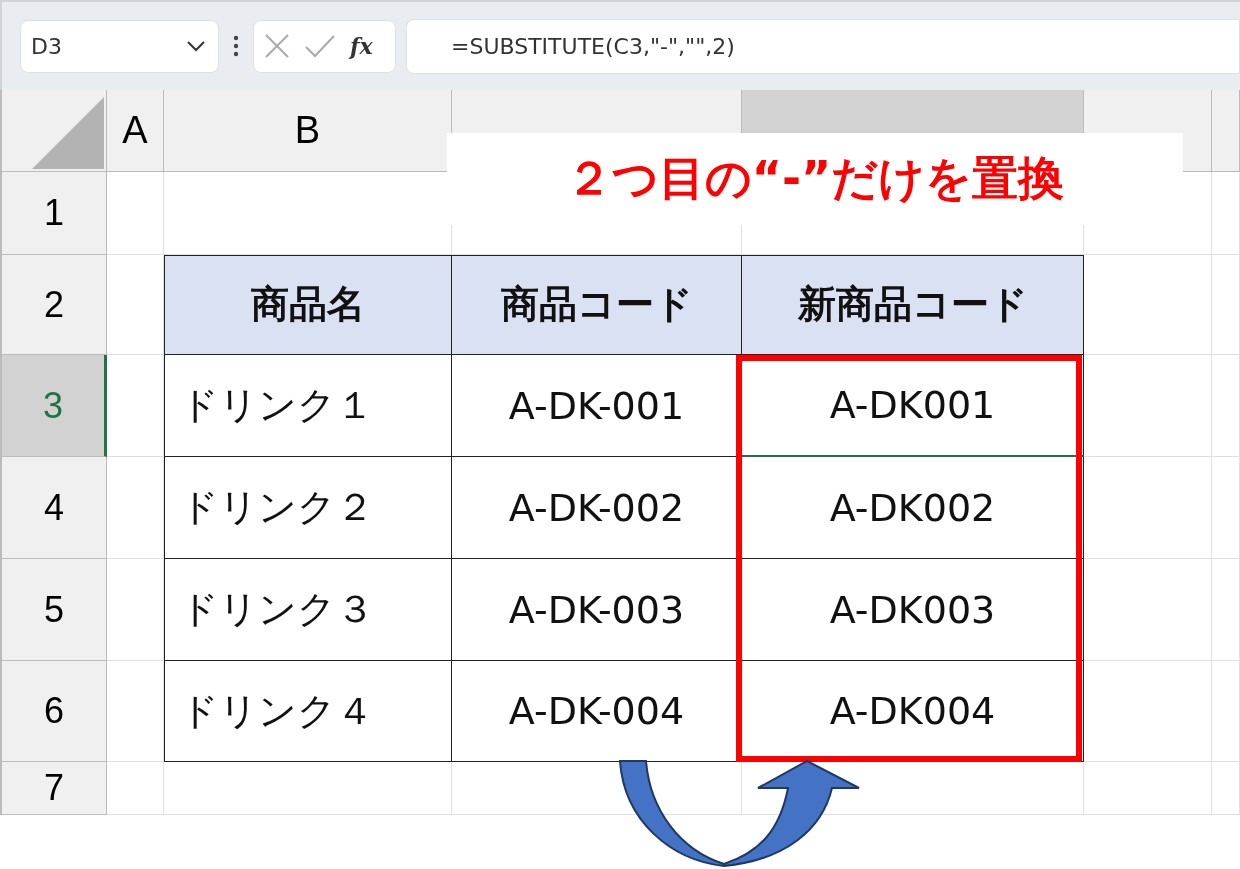 This screenshot has width=1240, height=869. I want to click on column-heading: 商品コード, so click(597, 305).